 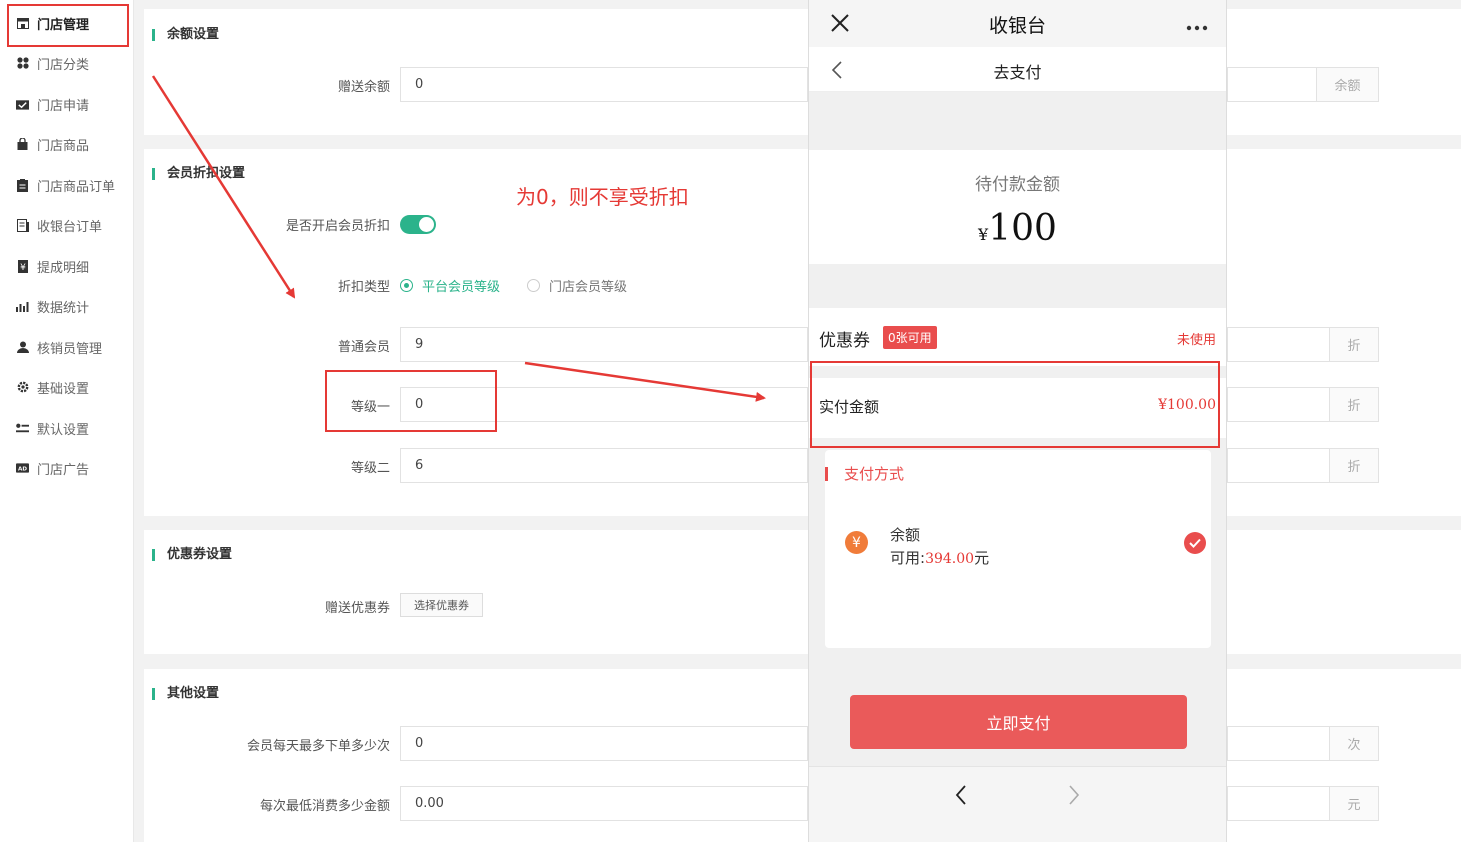 I want to click on sidebar-item-label: 数据统计, so click(x=63, y=308).